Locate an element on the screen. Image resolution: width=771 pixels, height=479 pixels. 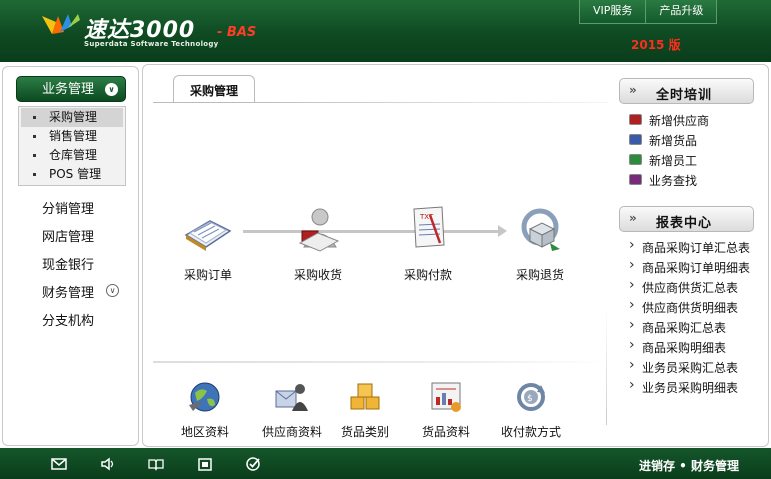
report-center-header: » 报表中心 is located at coordinates (686, 219).